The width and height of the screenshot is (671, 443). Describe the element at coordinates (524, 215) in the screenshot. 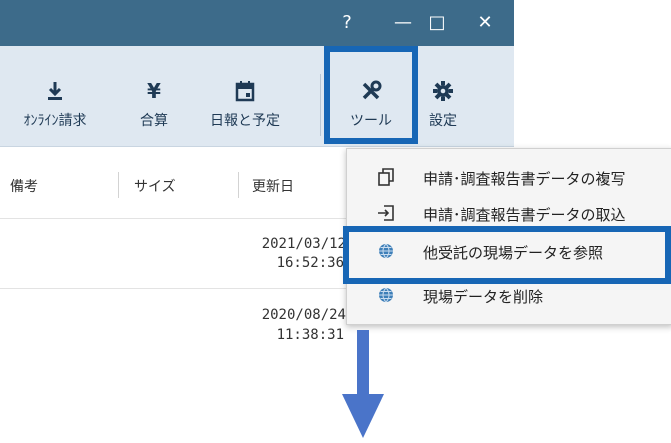

I see `menu-item-label: 申請･調査報告書データの取込` at that location.